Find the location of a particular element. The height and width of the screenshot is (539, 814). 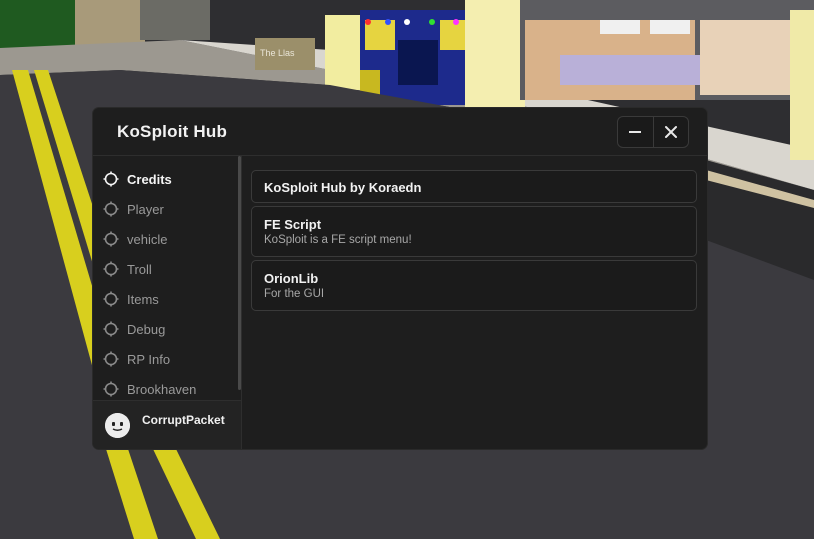

sidebar-item-label: Player is located at coordinates (145, 209).